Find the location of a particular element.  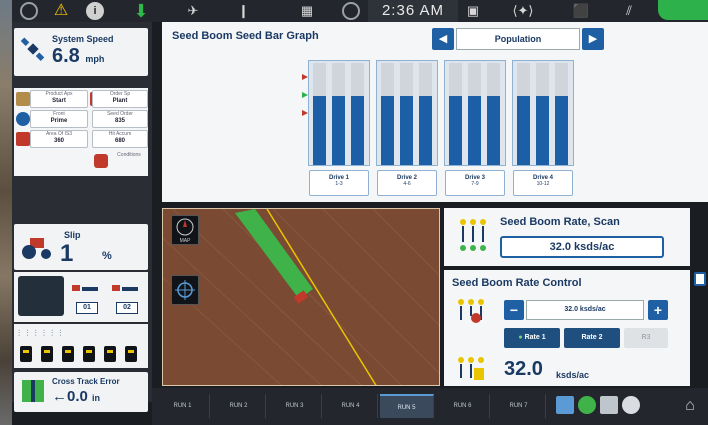

run-tab: RUN 1 is located at coordinates (183, 406).